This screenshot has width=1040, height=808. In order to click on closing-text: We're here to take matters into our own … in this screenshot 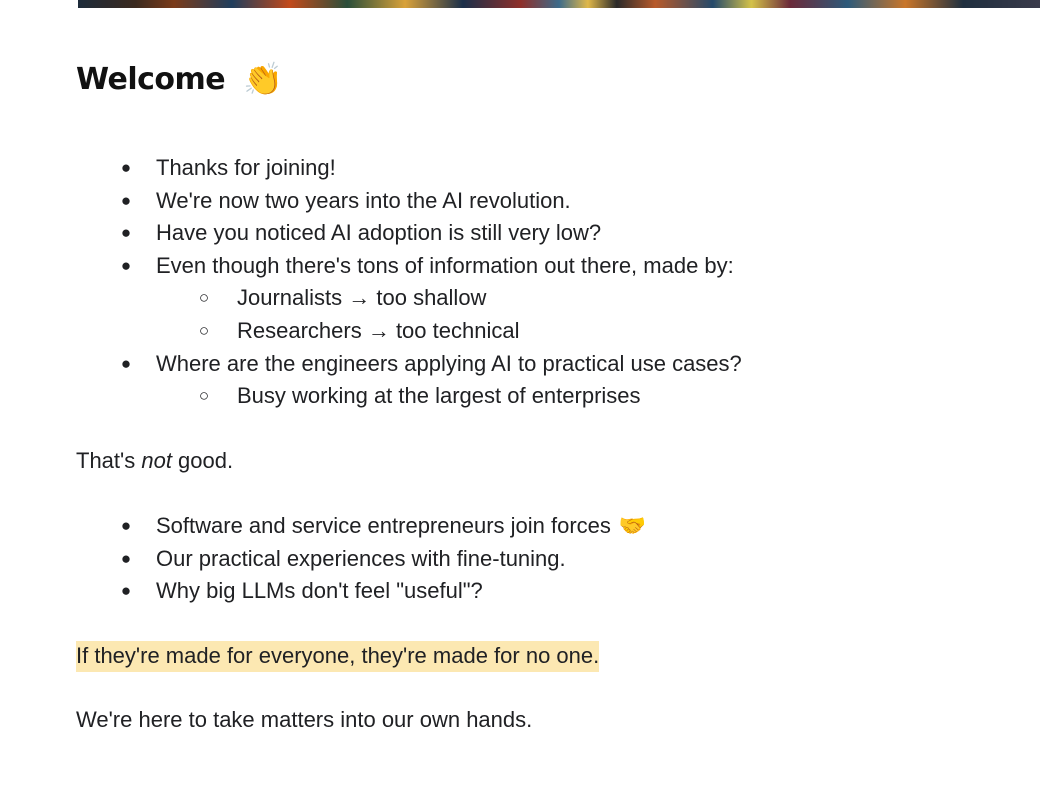, I will do `click(304, 719)`.